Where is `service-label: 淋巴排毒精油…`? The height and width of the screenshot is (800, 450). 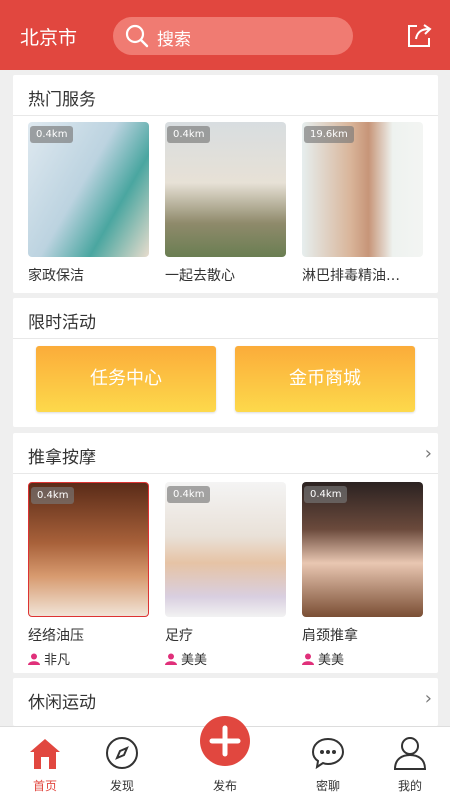 service-label: 淋巴排毒精油… is located at coordinates (365, 275).